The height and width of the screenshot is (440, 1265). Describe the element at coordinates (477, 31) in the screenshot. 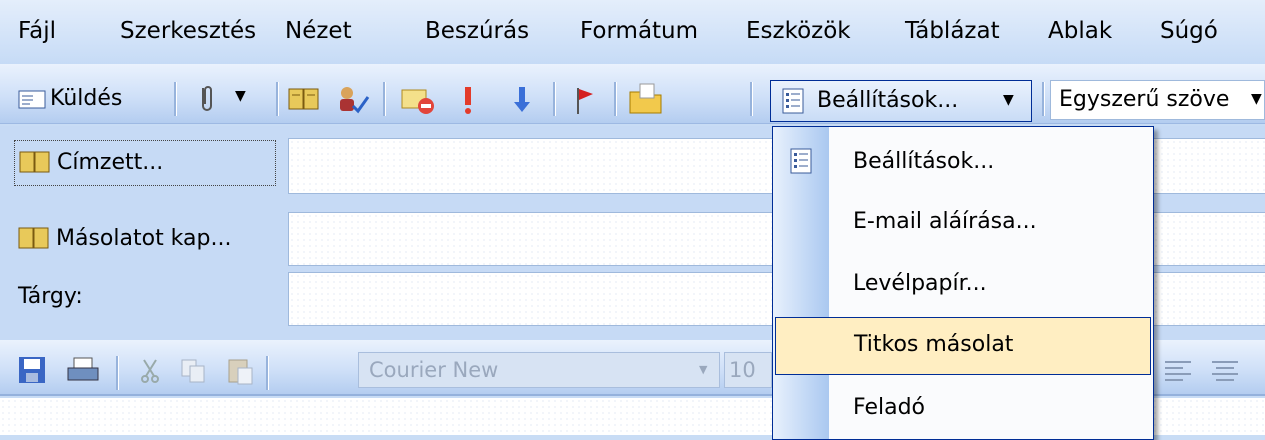

I see `menu-insert: Beszúrás` at that location.